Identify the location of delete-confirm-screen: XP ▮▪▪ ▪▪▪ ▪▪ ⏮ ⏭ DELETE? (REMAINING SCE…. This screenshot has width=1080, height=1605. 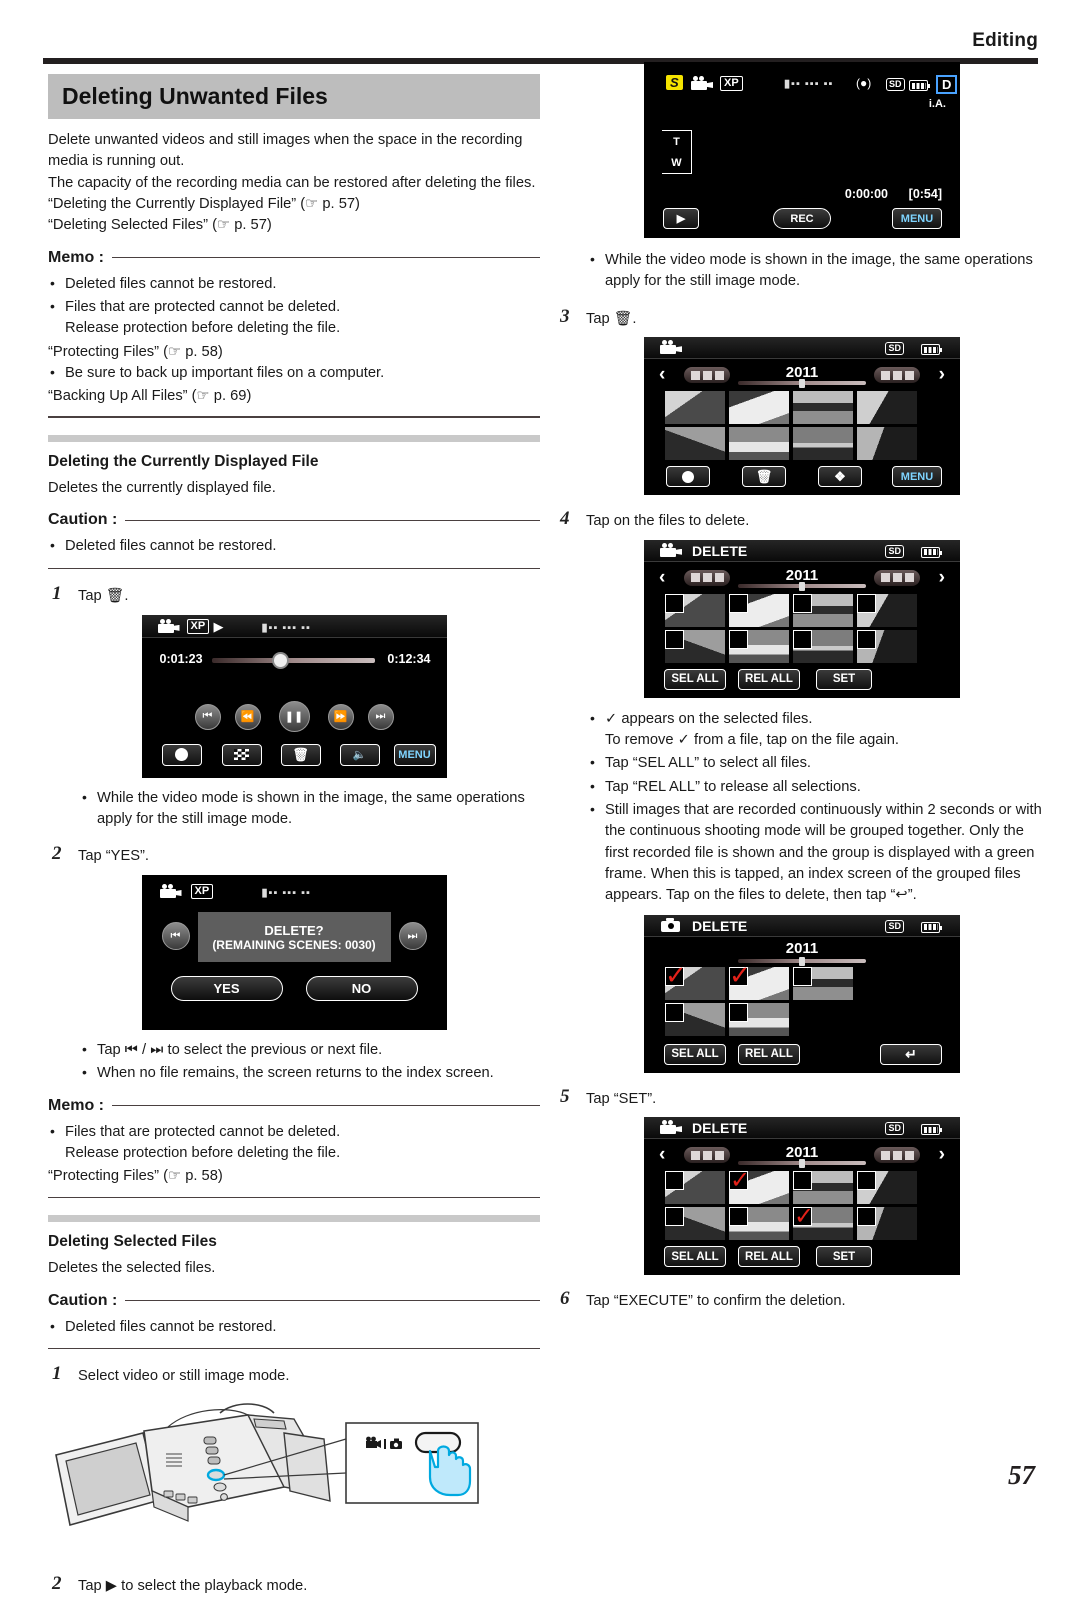
(294, 953).